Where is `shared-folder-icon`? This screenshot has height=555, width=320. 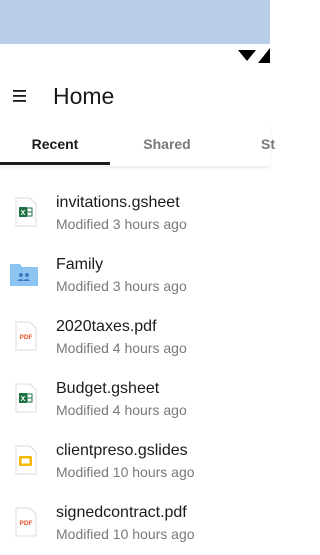 shared-folder-icon is located at coordinates (24, 275).